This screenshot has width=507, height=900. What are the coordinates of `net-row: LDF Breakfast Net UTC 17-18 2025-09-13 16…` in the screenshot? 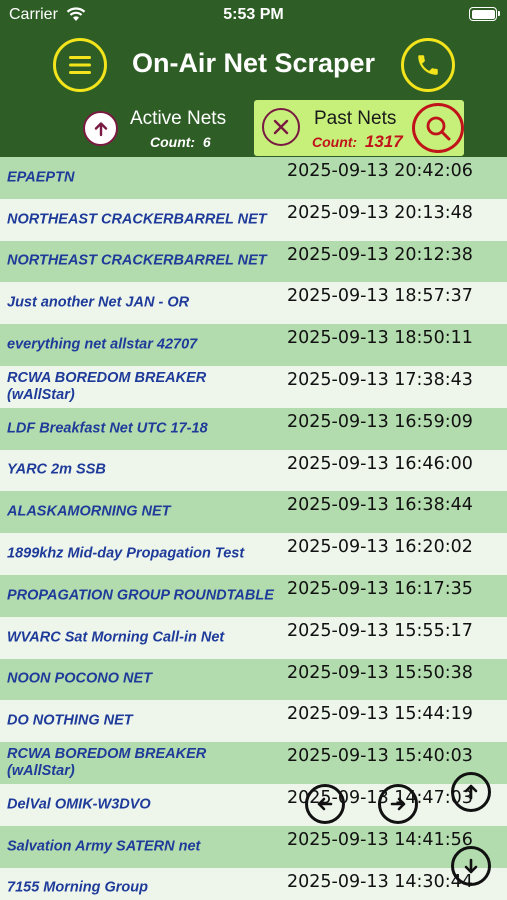 It's located at (253, 428).